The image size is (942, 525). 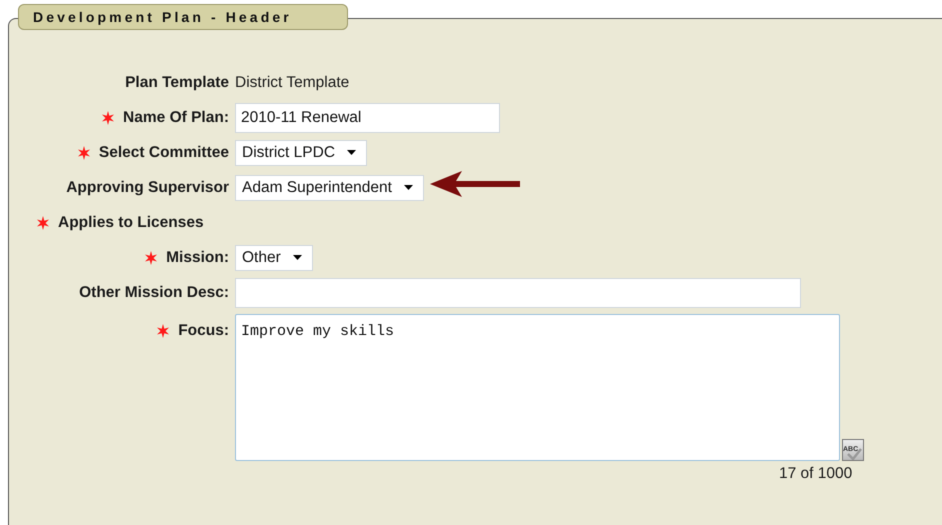 I want to click on character-counter: 17 of 1000, so click(x=815, y=473).